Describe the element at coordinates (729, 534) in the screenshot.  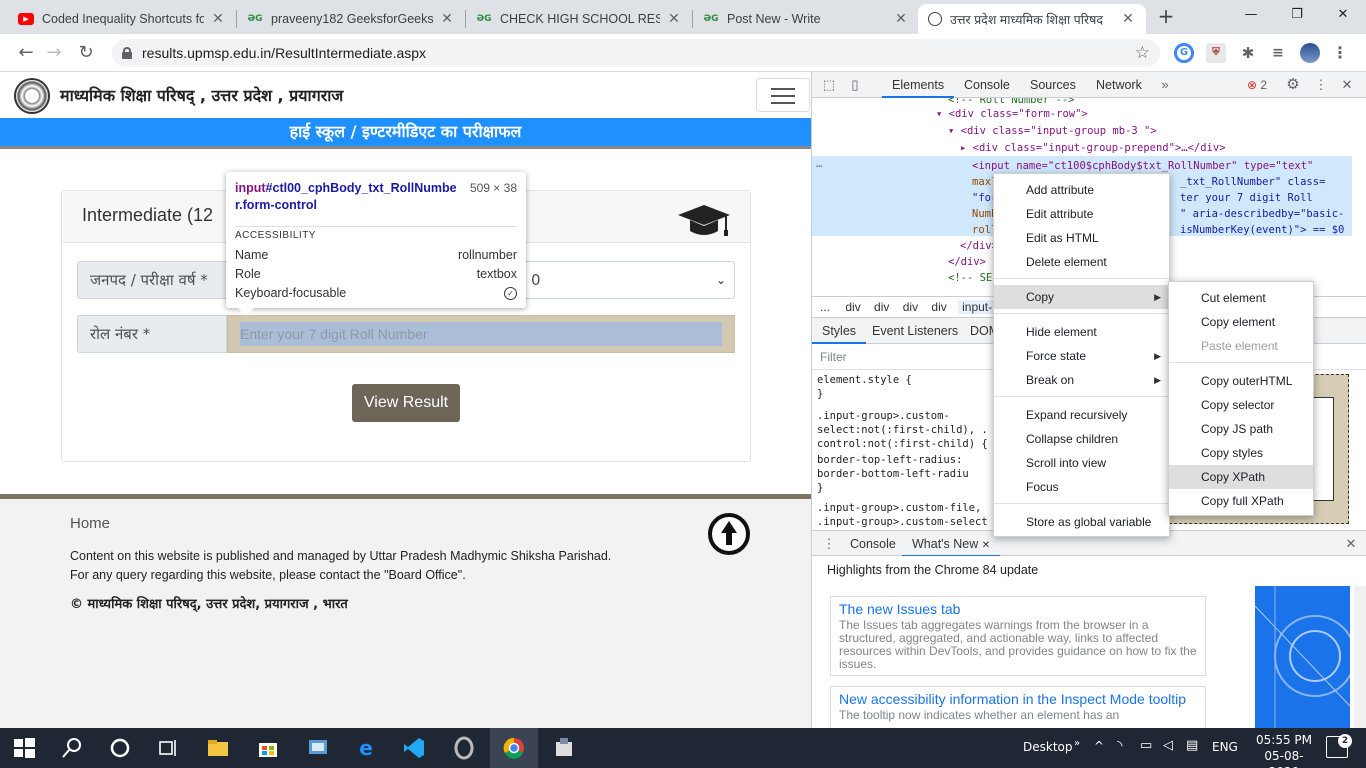
I see `scroll-top-arrow-icon` at that location.